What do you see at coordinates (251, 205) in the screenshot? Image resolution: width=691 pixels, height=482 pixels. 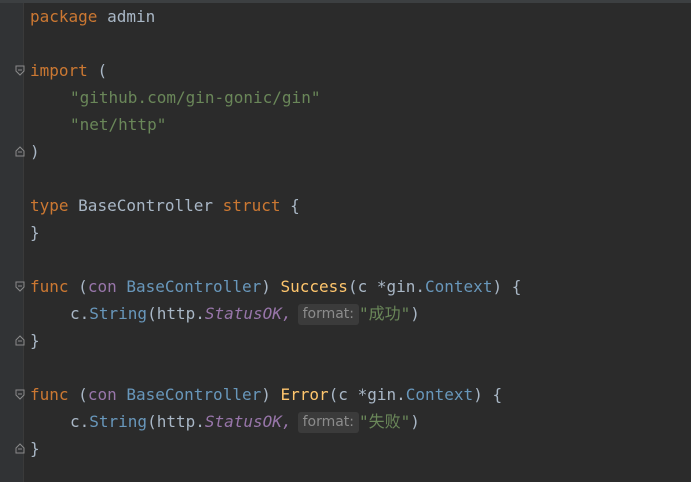 I see `keyword-struct: struct` at bounding box center [251, 205].